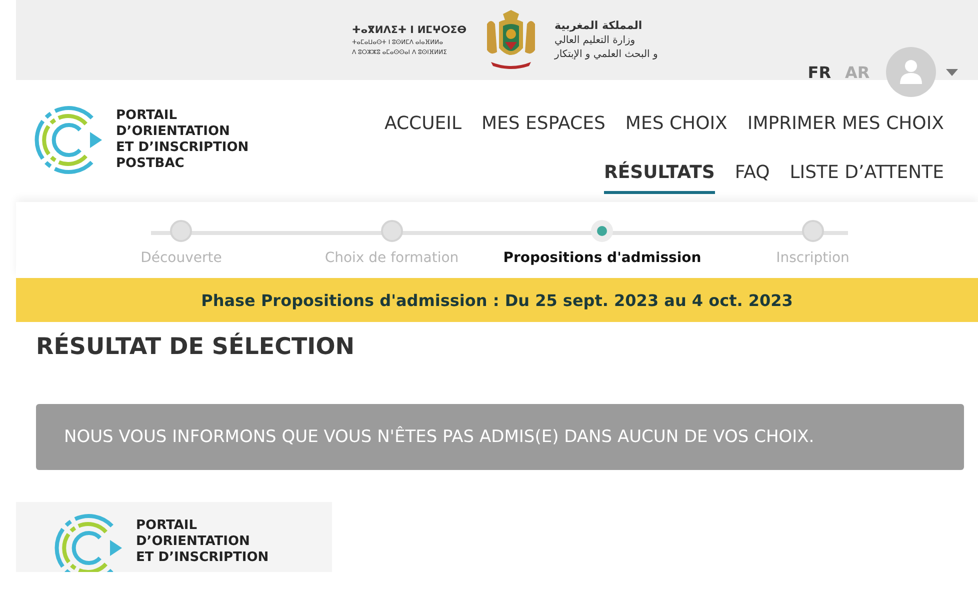 Image resolution: width=978 pixels, height=594 pixels. What do you see at coordinates (409, 30) in the screenshot?
I see `ministry-name-tifinagh: ⵜⴰⴳⵍⴷⵉⵜ ⵏ ⵍⵎⵖⵔⵉⴱ` at bounding box center [409, 30].